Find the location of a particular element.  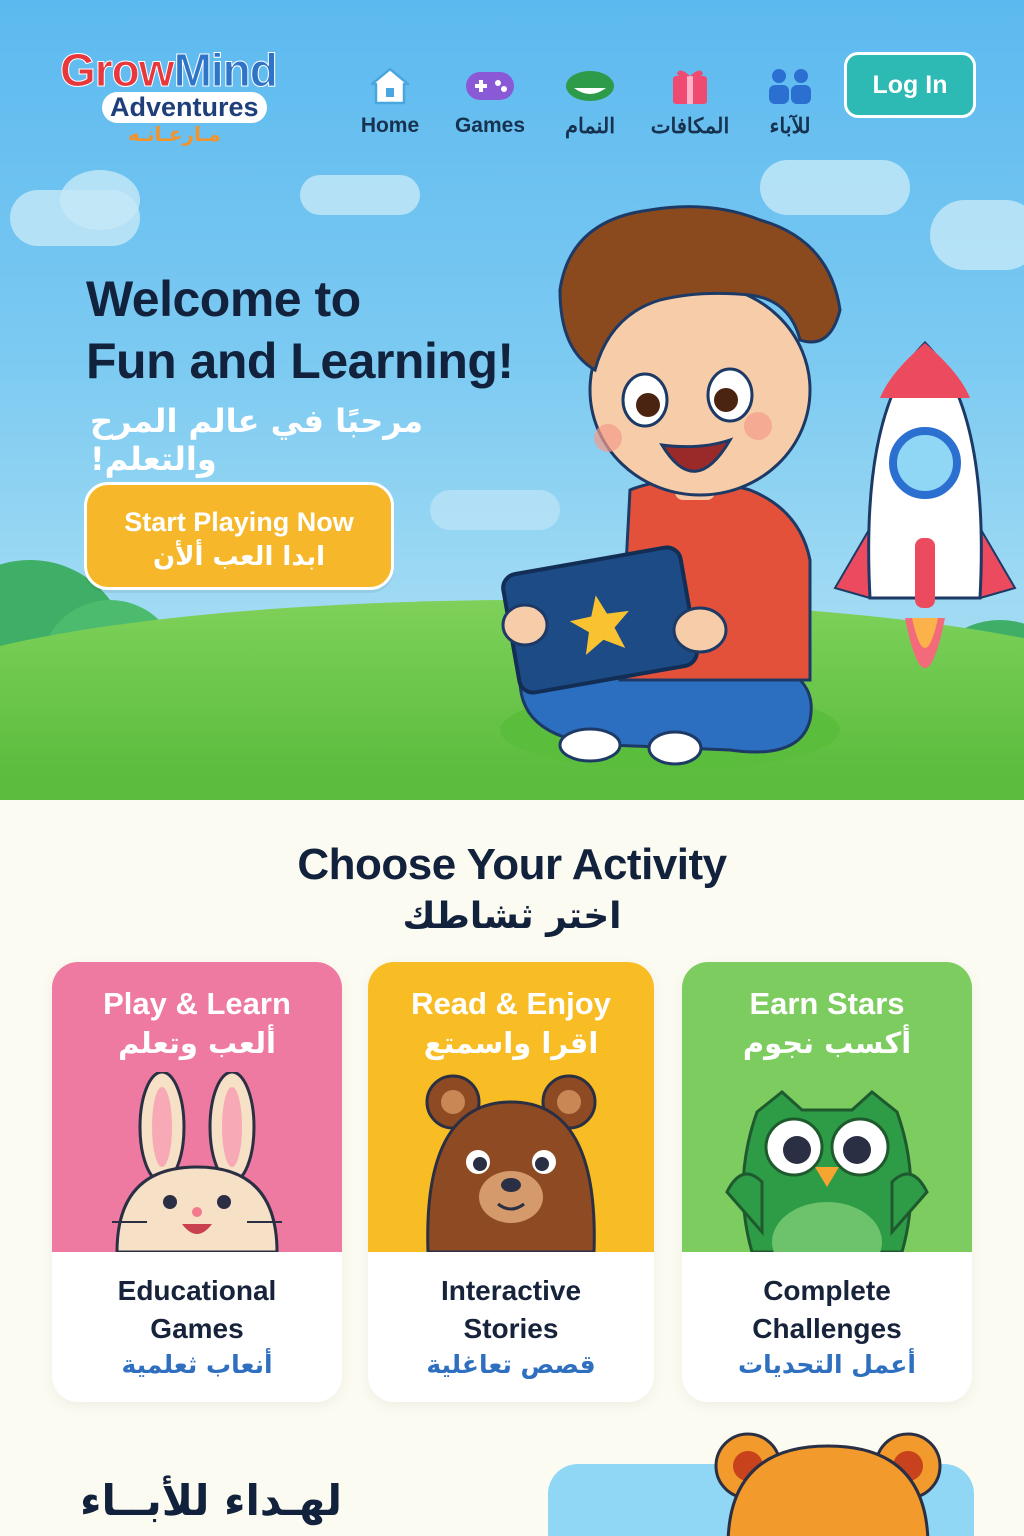

bear-illustration is located at coordinates (511, 1163).